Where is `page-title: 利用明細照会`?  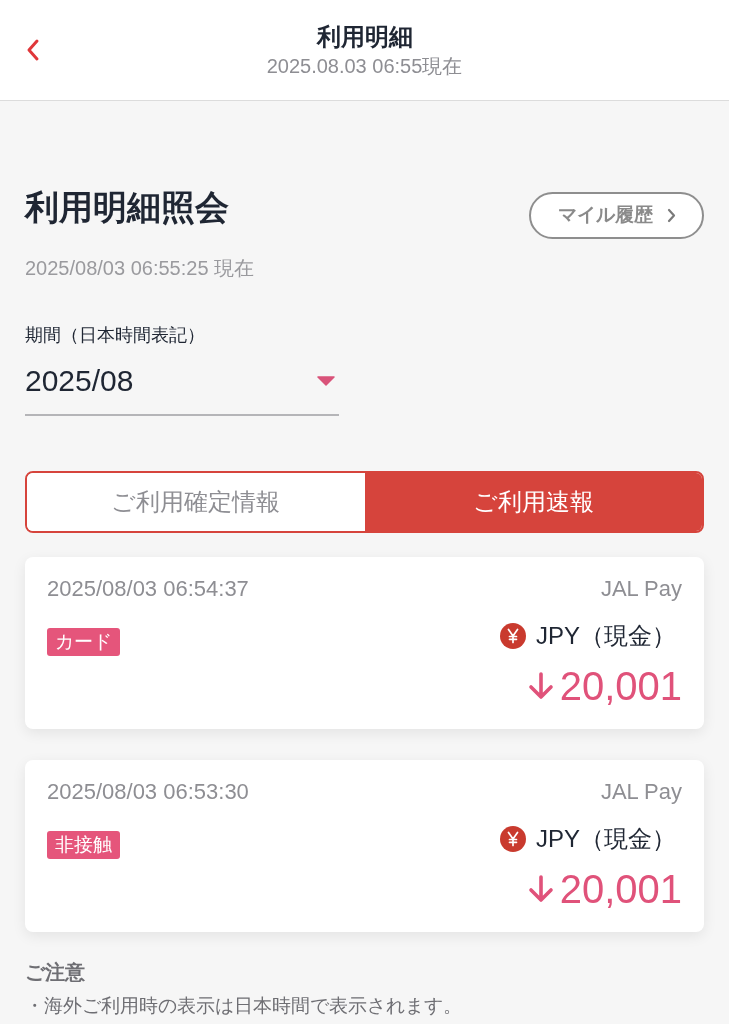 page-title: 利用明細照会 is located at coordinates (127, 207).